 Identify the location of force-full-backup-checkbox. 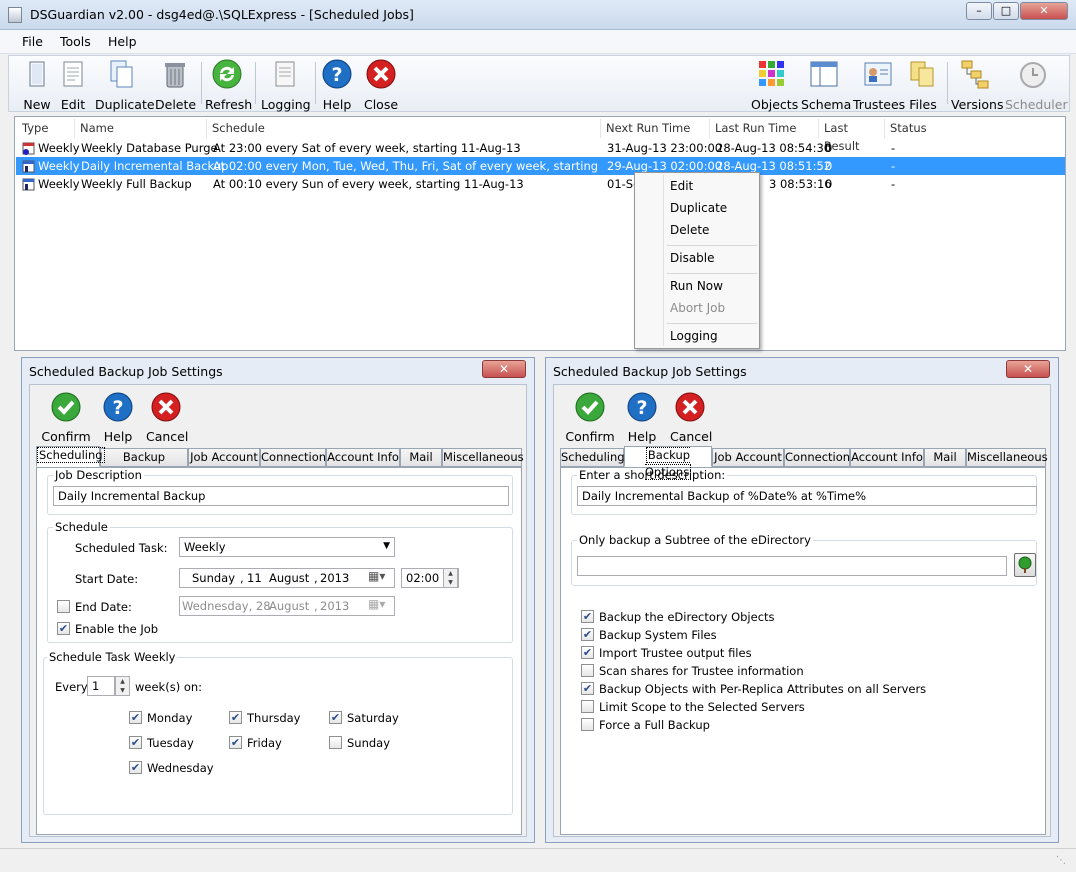
(587, 724).